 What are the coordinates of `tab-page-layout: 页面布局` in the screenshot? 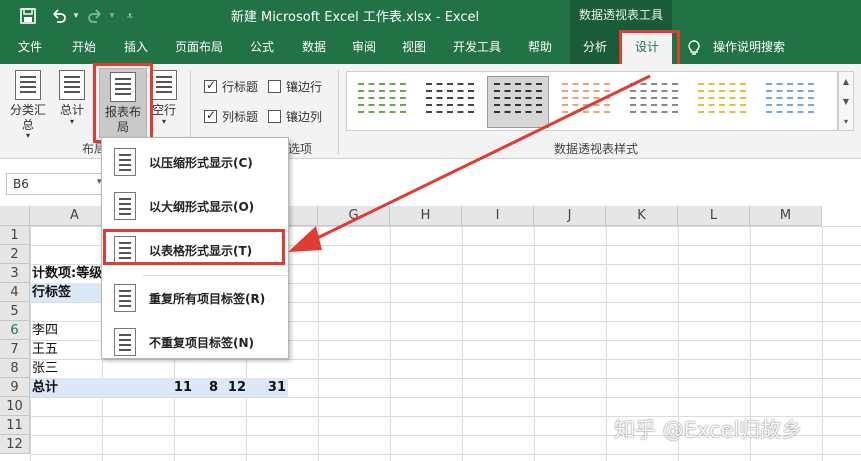 It's located at (199, 47).